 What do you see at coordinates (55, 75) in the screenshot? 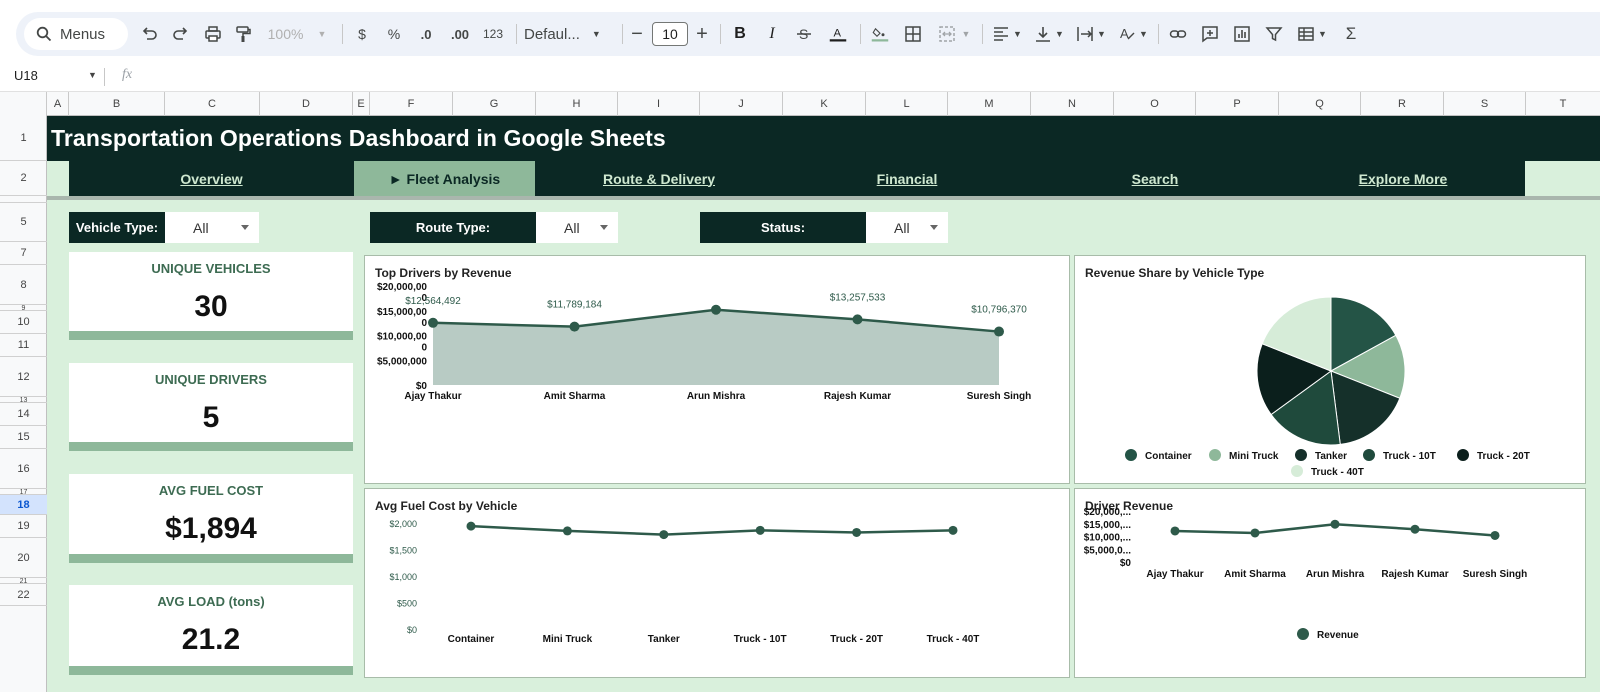
I see `name-box: U18 ▼` at bounding box center [55, 75].